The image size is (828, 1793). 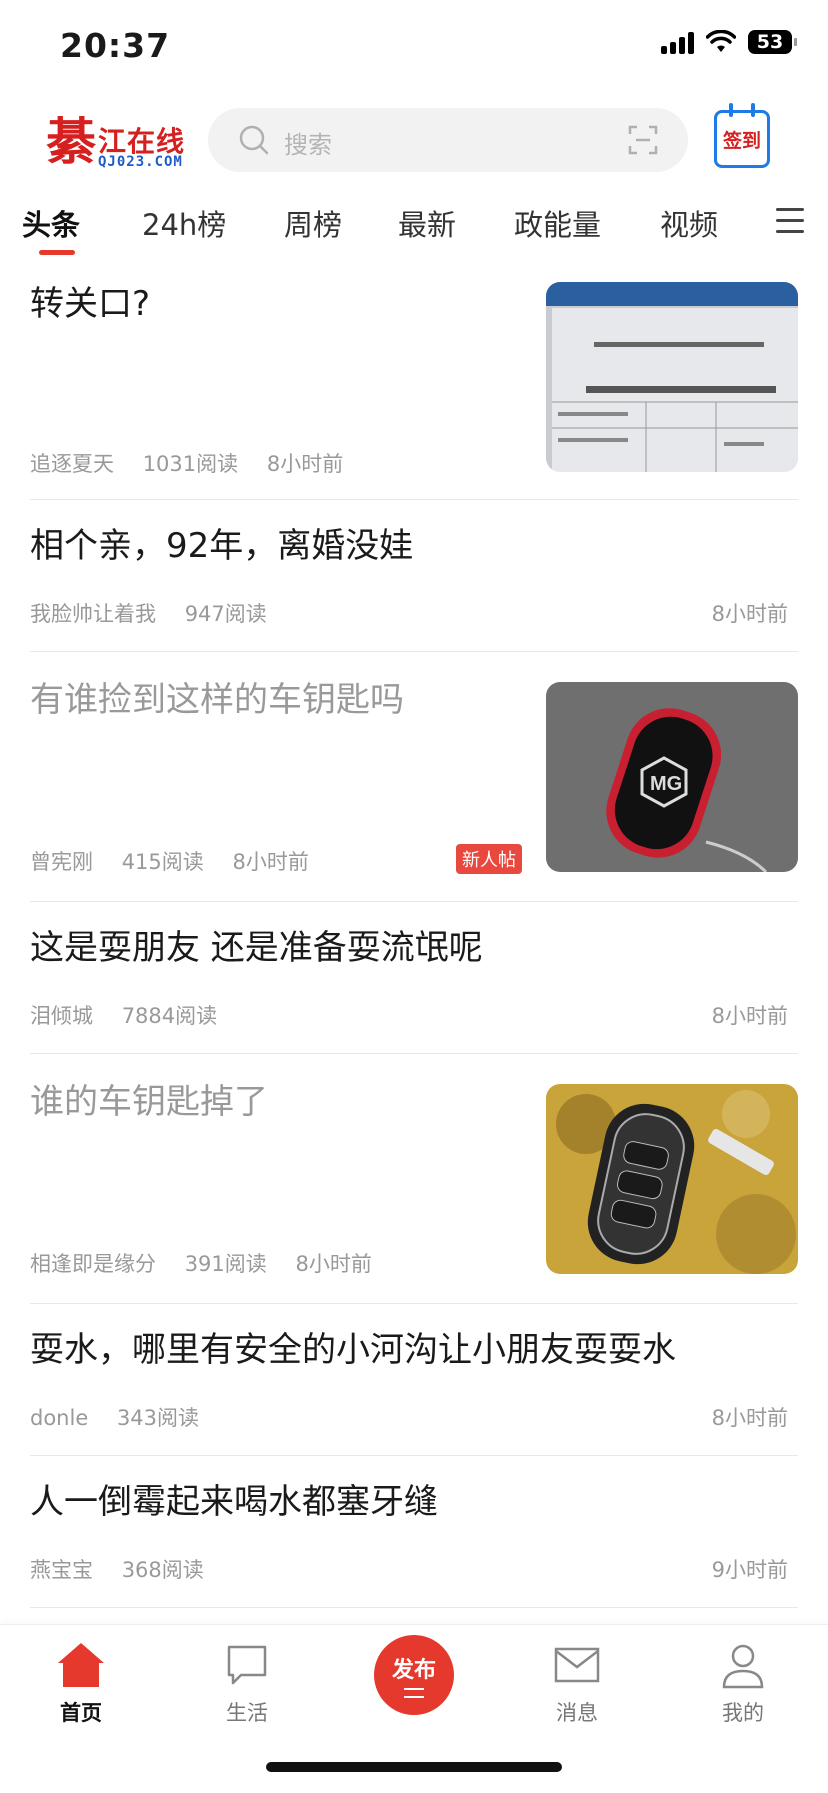 I want to click on publish-button: 发布, so click(x=414, y=1675).